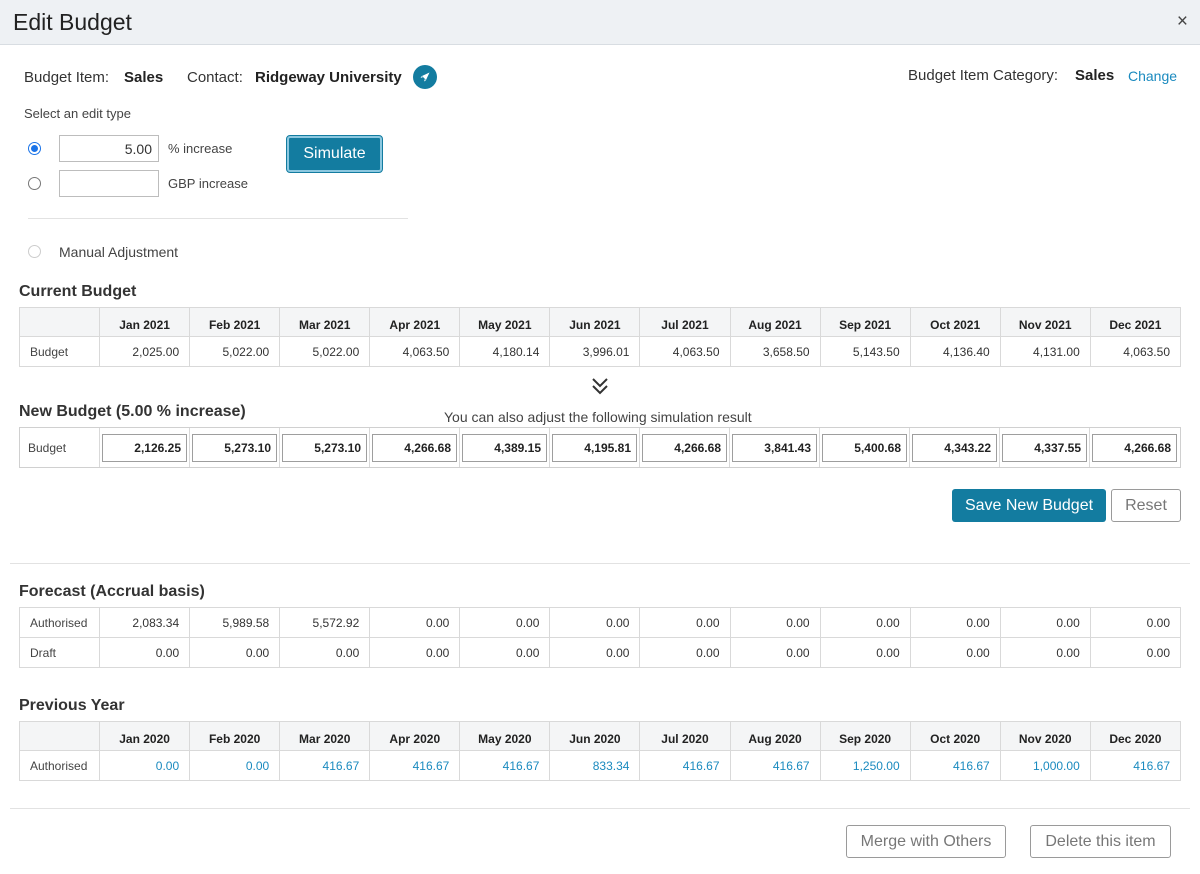 The height and width of the screenshot is (874, 1200). I want to click on previous-year-link: 1,250.00, so click(865, 765).